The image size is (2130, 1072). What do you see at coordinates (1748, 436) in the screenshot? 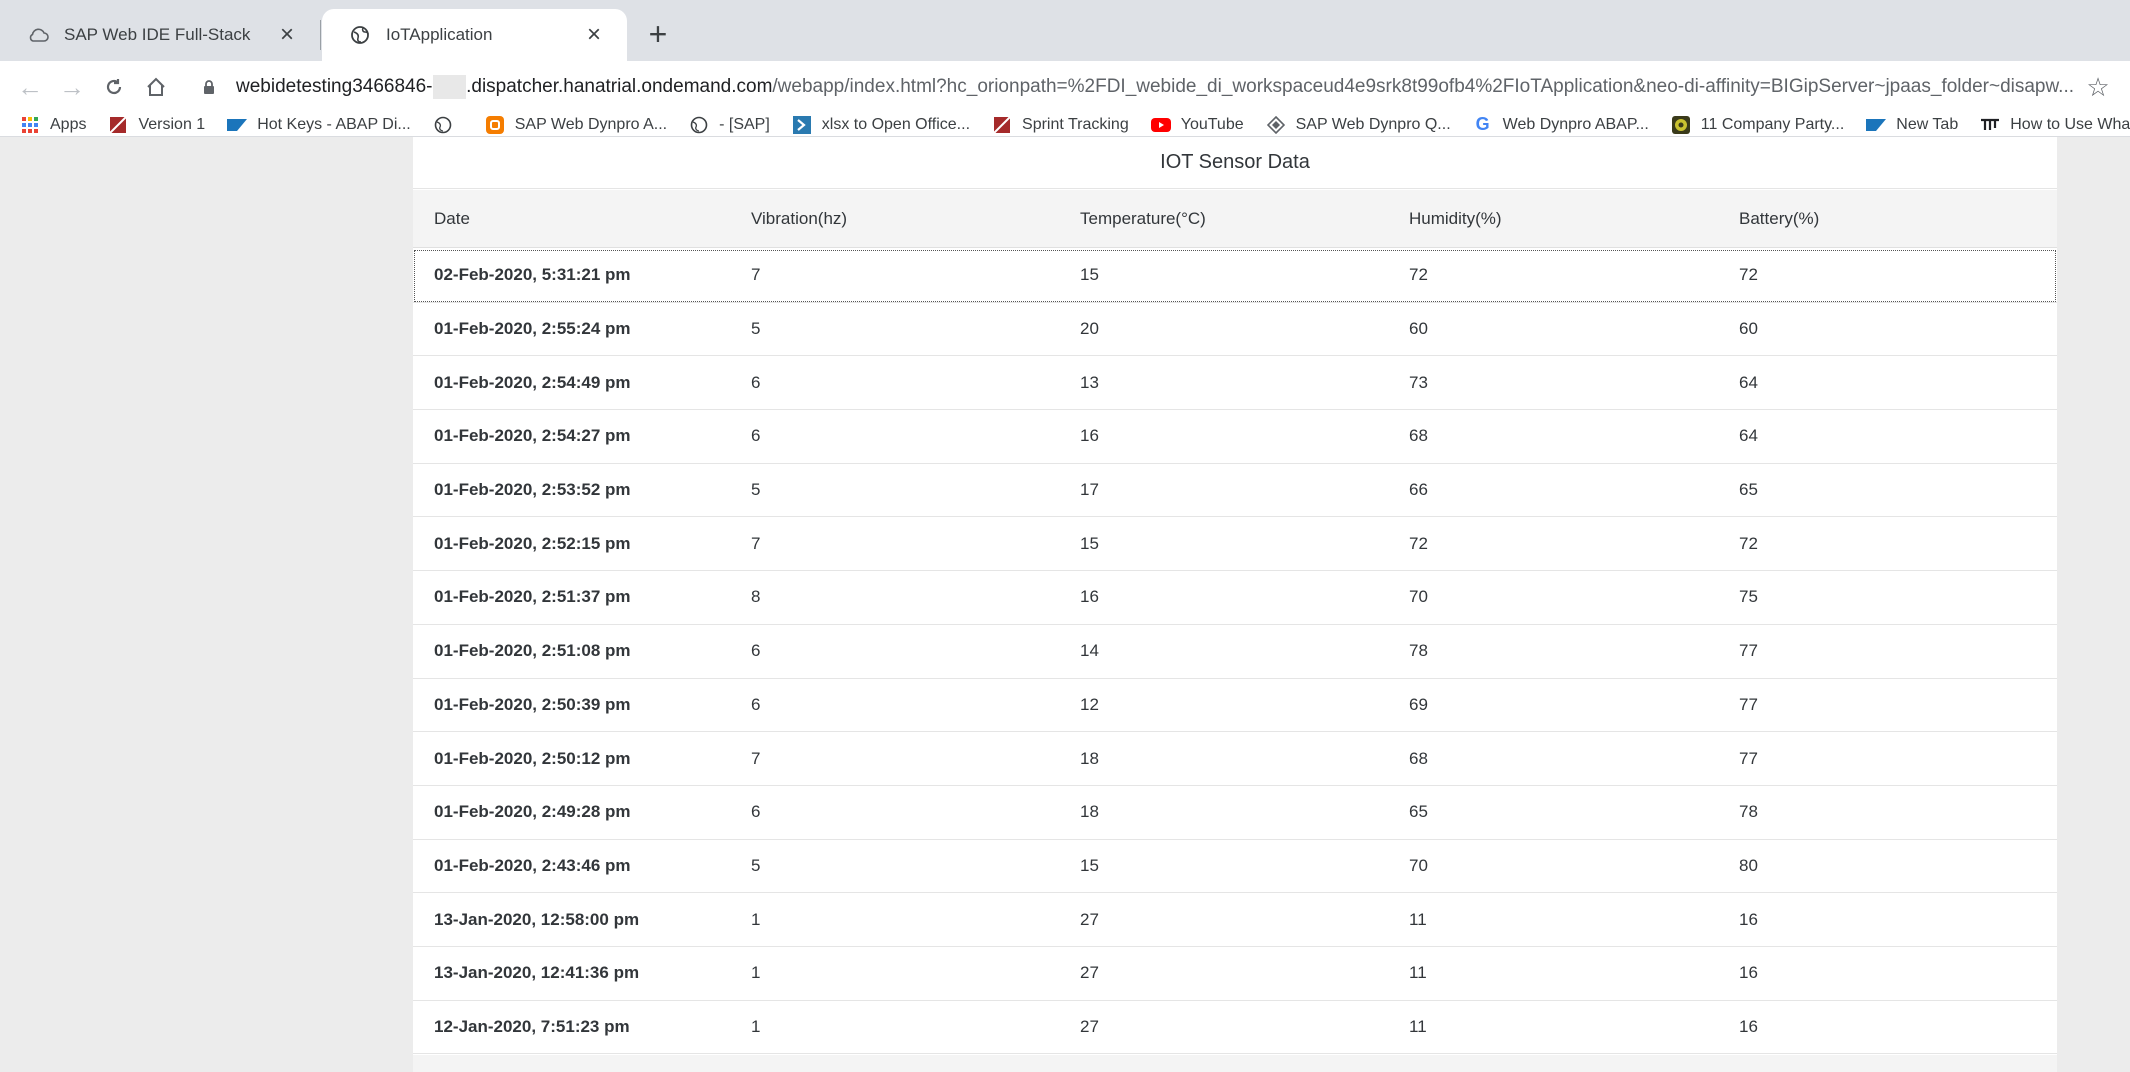
I see `cell-battery: 64` at bounding box center [1748, 436].